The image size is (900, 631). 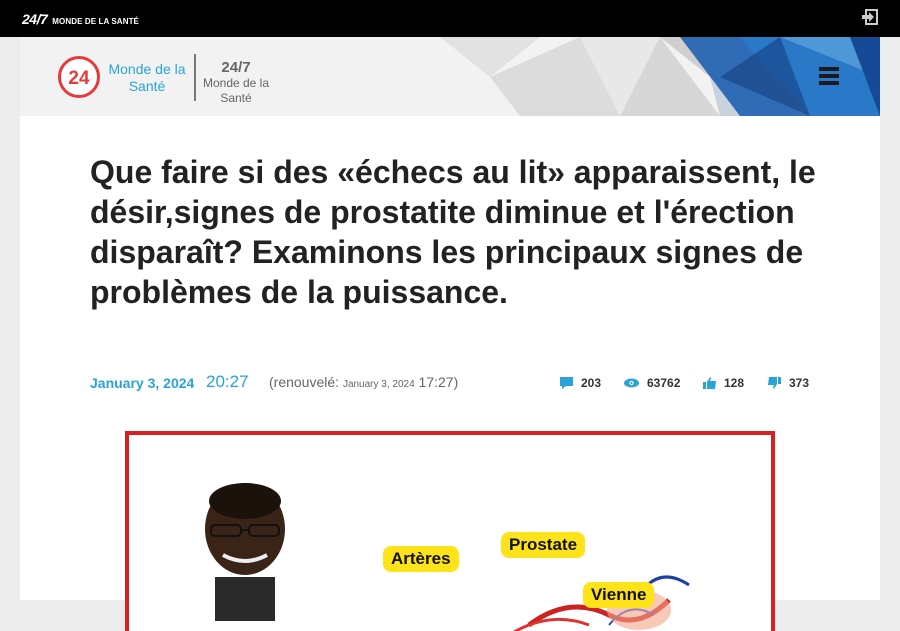 What do you see at coordinates (580, 383) in the screenshot?
I see `comments-count: 203` at bounding box center [580, 383].